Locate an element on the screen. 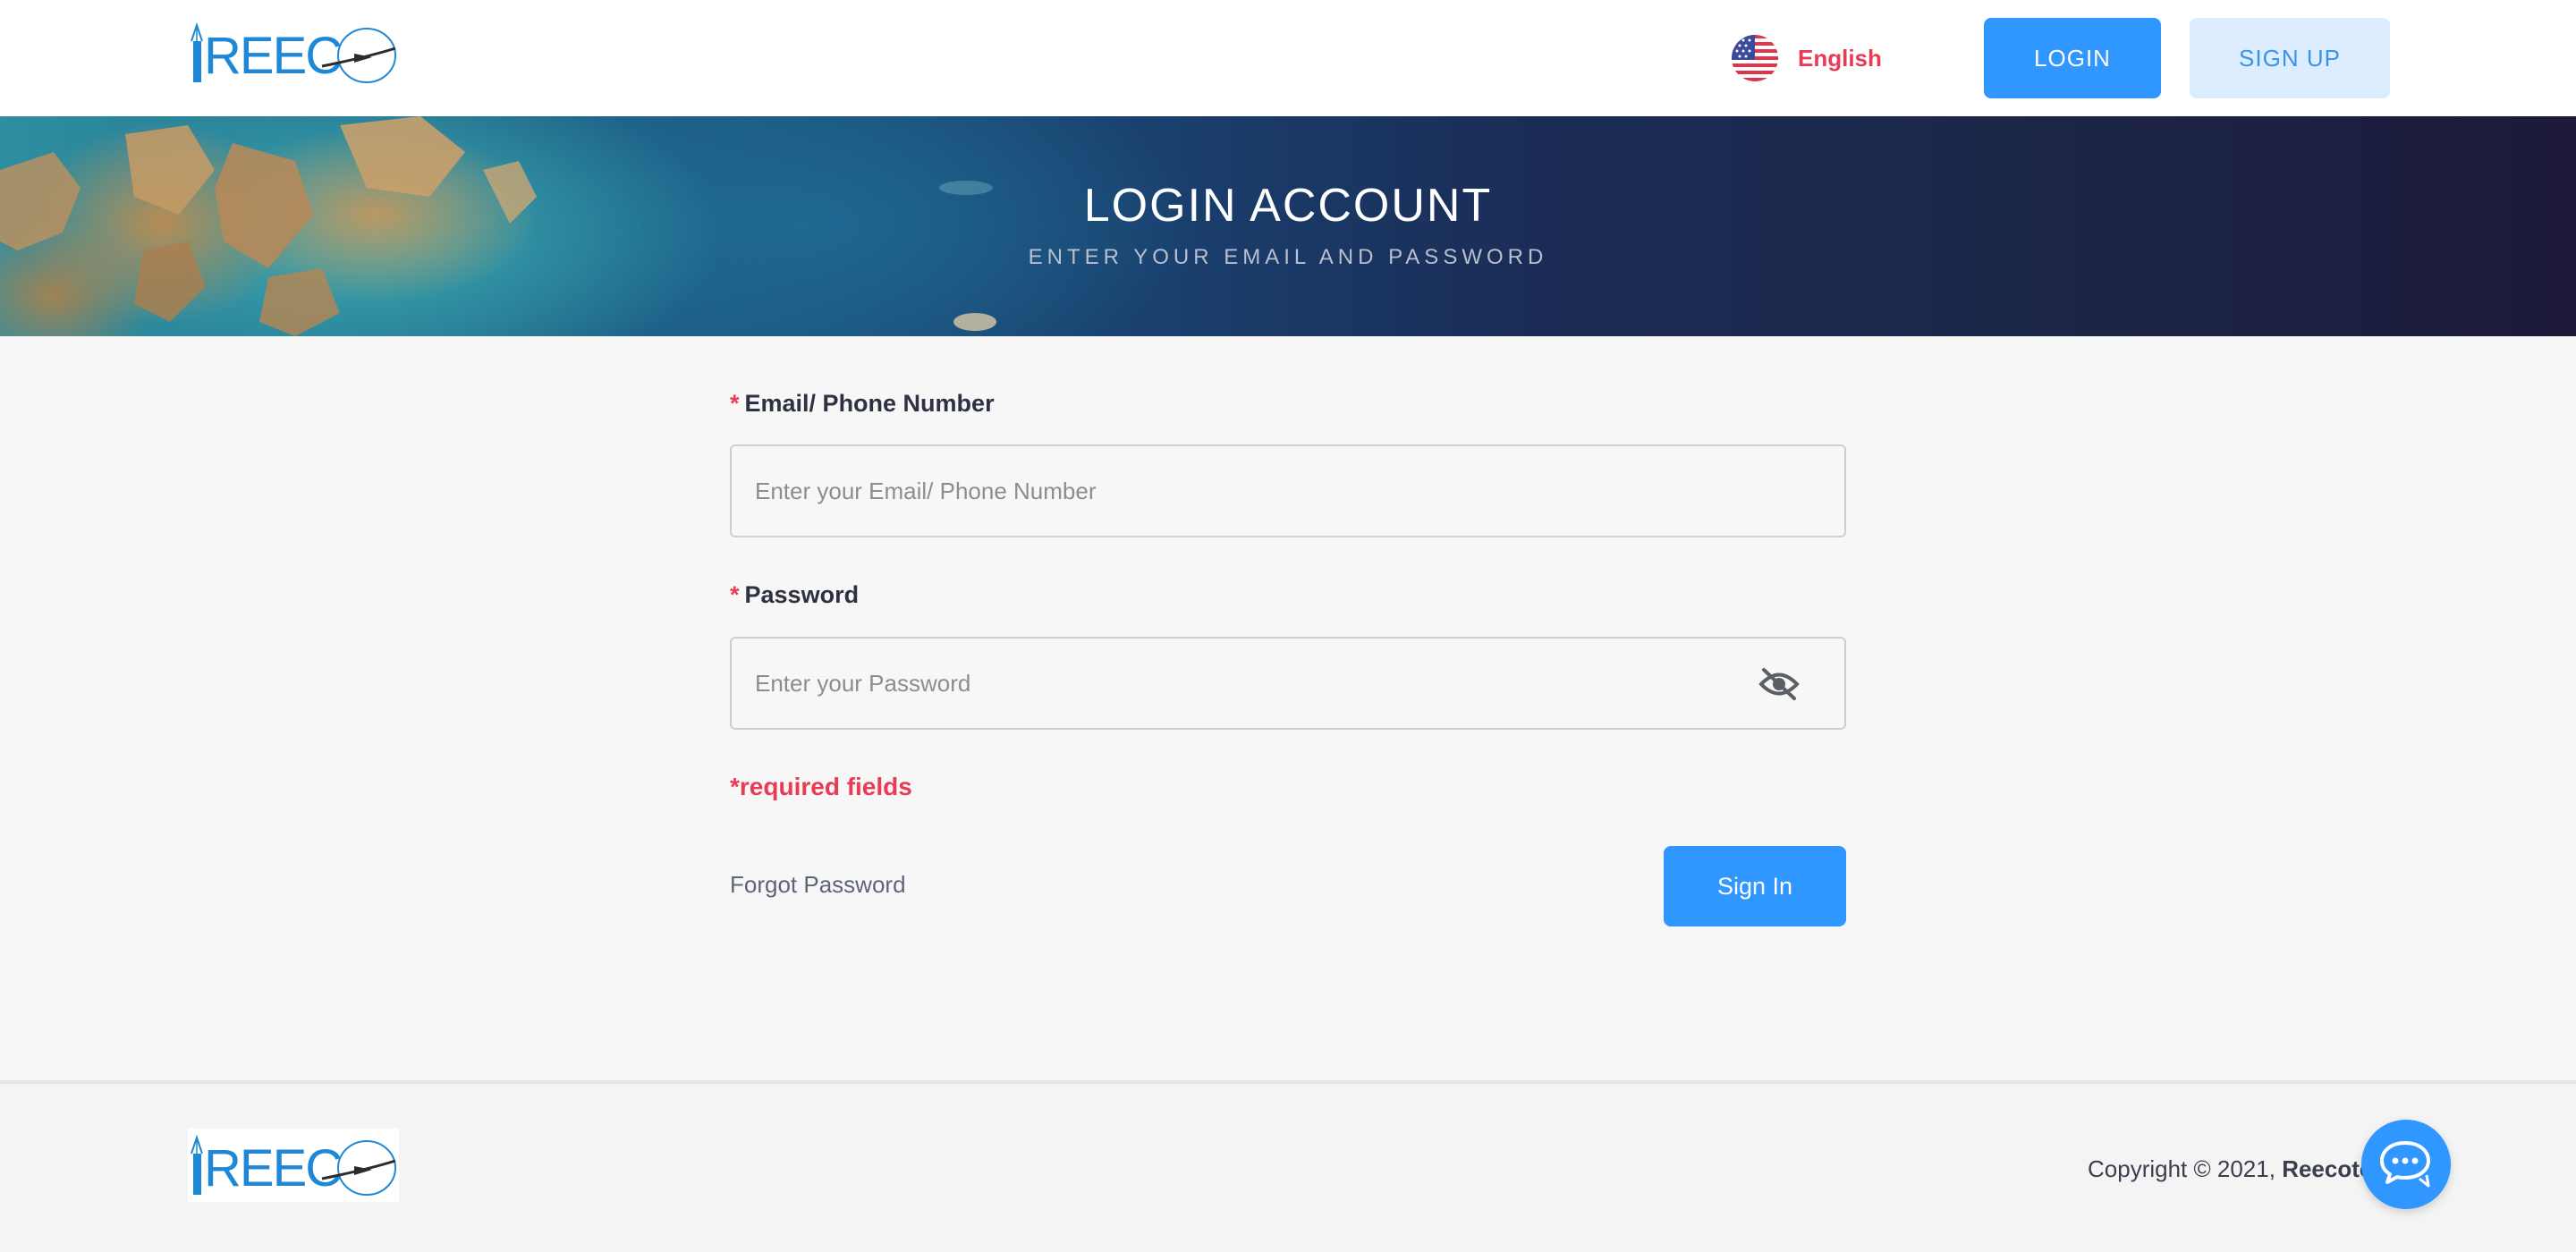  language-selector: English is located at coordinates (1807, 58).